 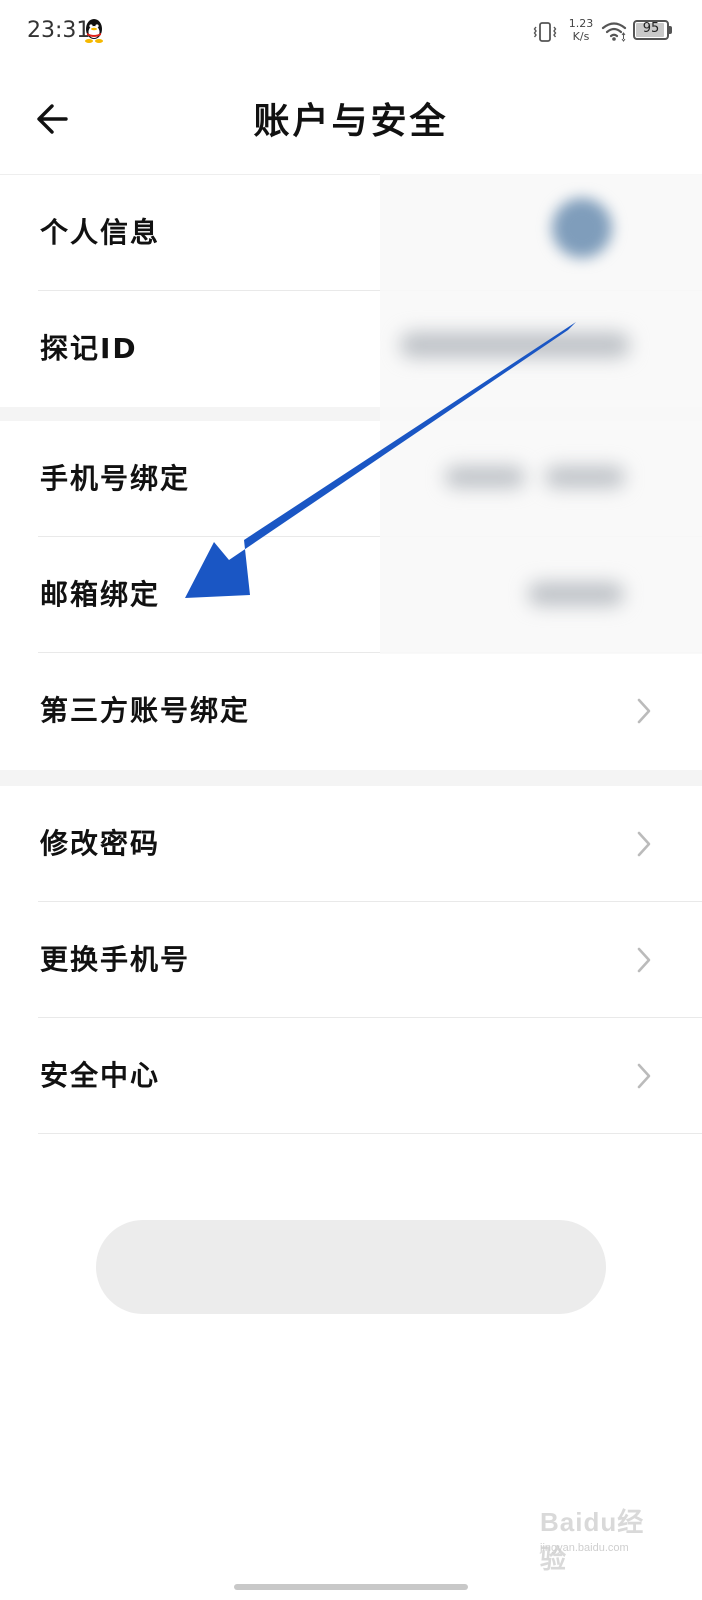 What do you see at coordinates (576, 594) in the screenshot?
I see `redacted-email-value` at bounding box center [576, 594].